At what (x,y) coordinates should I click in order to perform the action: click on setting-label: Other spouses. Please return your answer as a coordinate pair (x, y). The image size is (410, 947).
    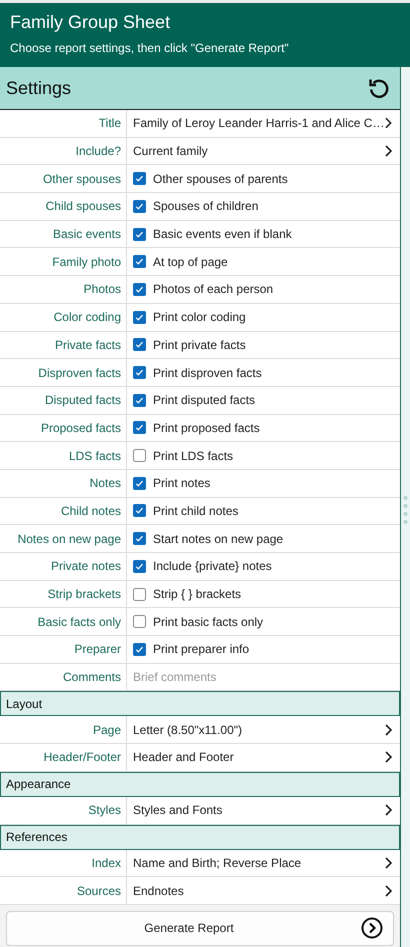
    Looking at the image, I should click on (81, 179).